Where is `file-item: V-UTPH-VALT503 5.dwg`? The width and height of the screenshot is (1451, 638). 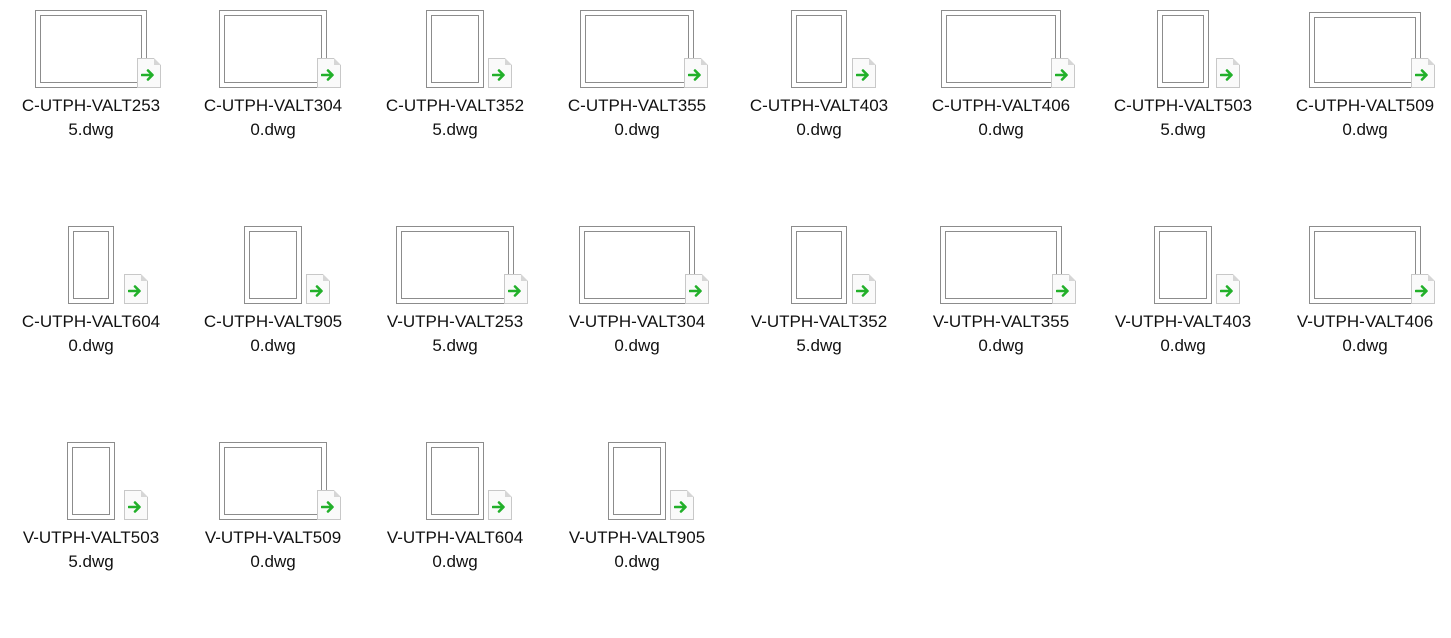 file-item: V-UTPH-VALT503 5.dwg is located at coordinates (91, 535).